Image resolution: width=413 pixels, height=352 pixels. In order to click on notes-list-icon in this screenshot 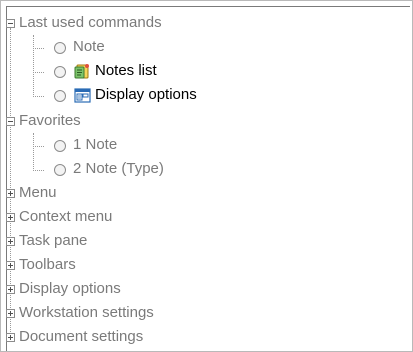, I will do `click(81, 71)`.